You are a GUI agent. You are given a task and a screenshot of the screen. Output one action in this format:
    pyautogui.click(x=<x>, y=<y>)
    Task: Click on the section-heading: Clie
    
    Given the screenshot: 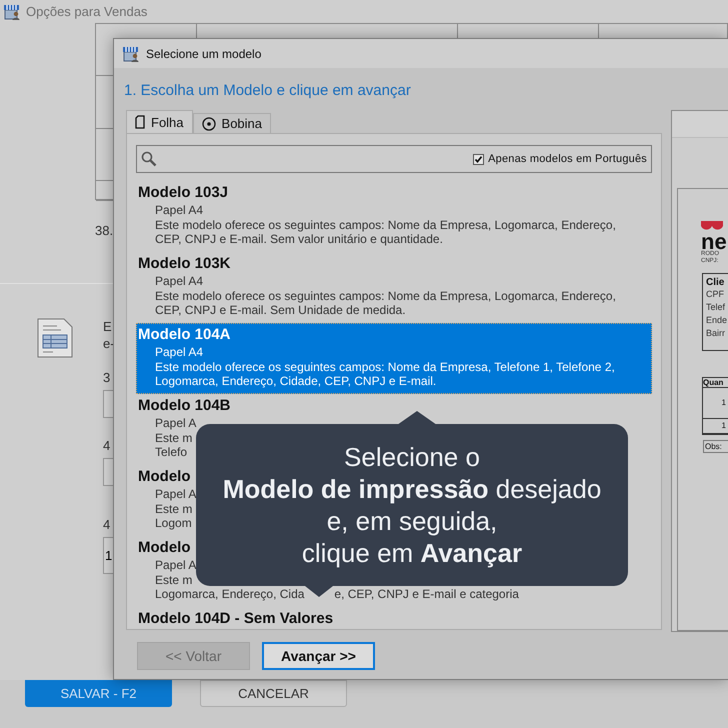 What is the action you would take?
    pyautogui.click(x=716, y=282)
    